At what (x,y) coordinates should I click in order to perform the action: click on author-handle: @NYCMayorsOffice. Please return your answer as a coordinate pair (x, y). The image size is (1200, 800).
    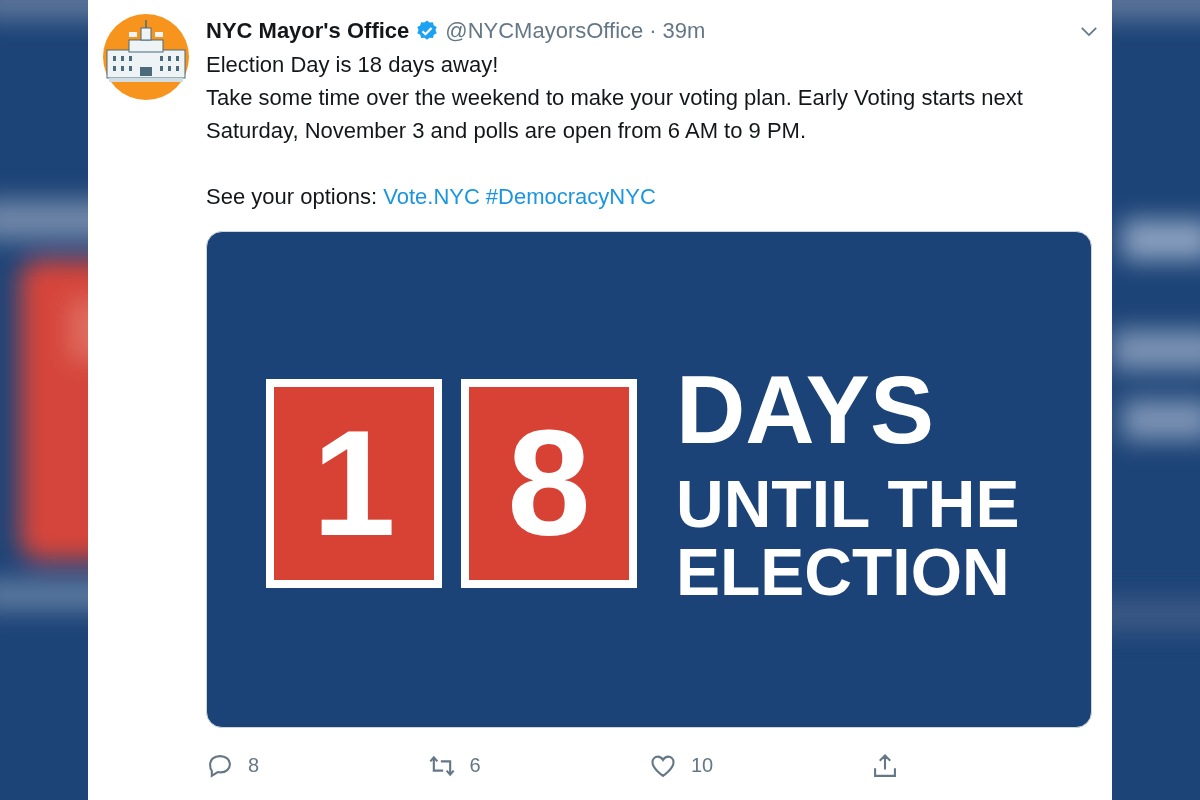
    Looking at the image, I should click on (544, 31).